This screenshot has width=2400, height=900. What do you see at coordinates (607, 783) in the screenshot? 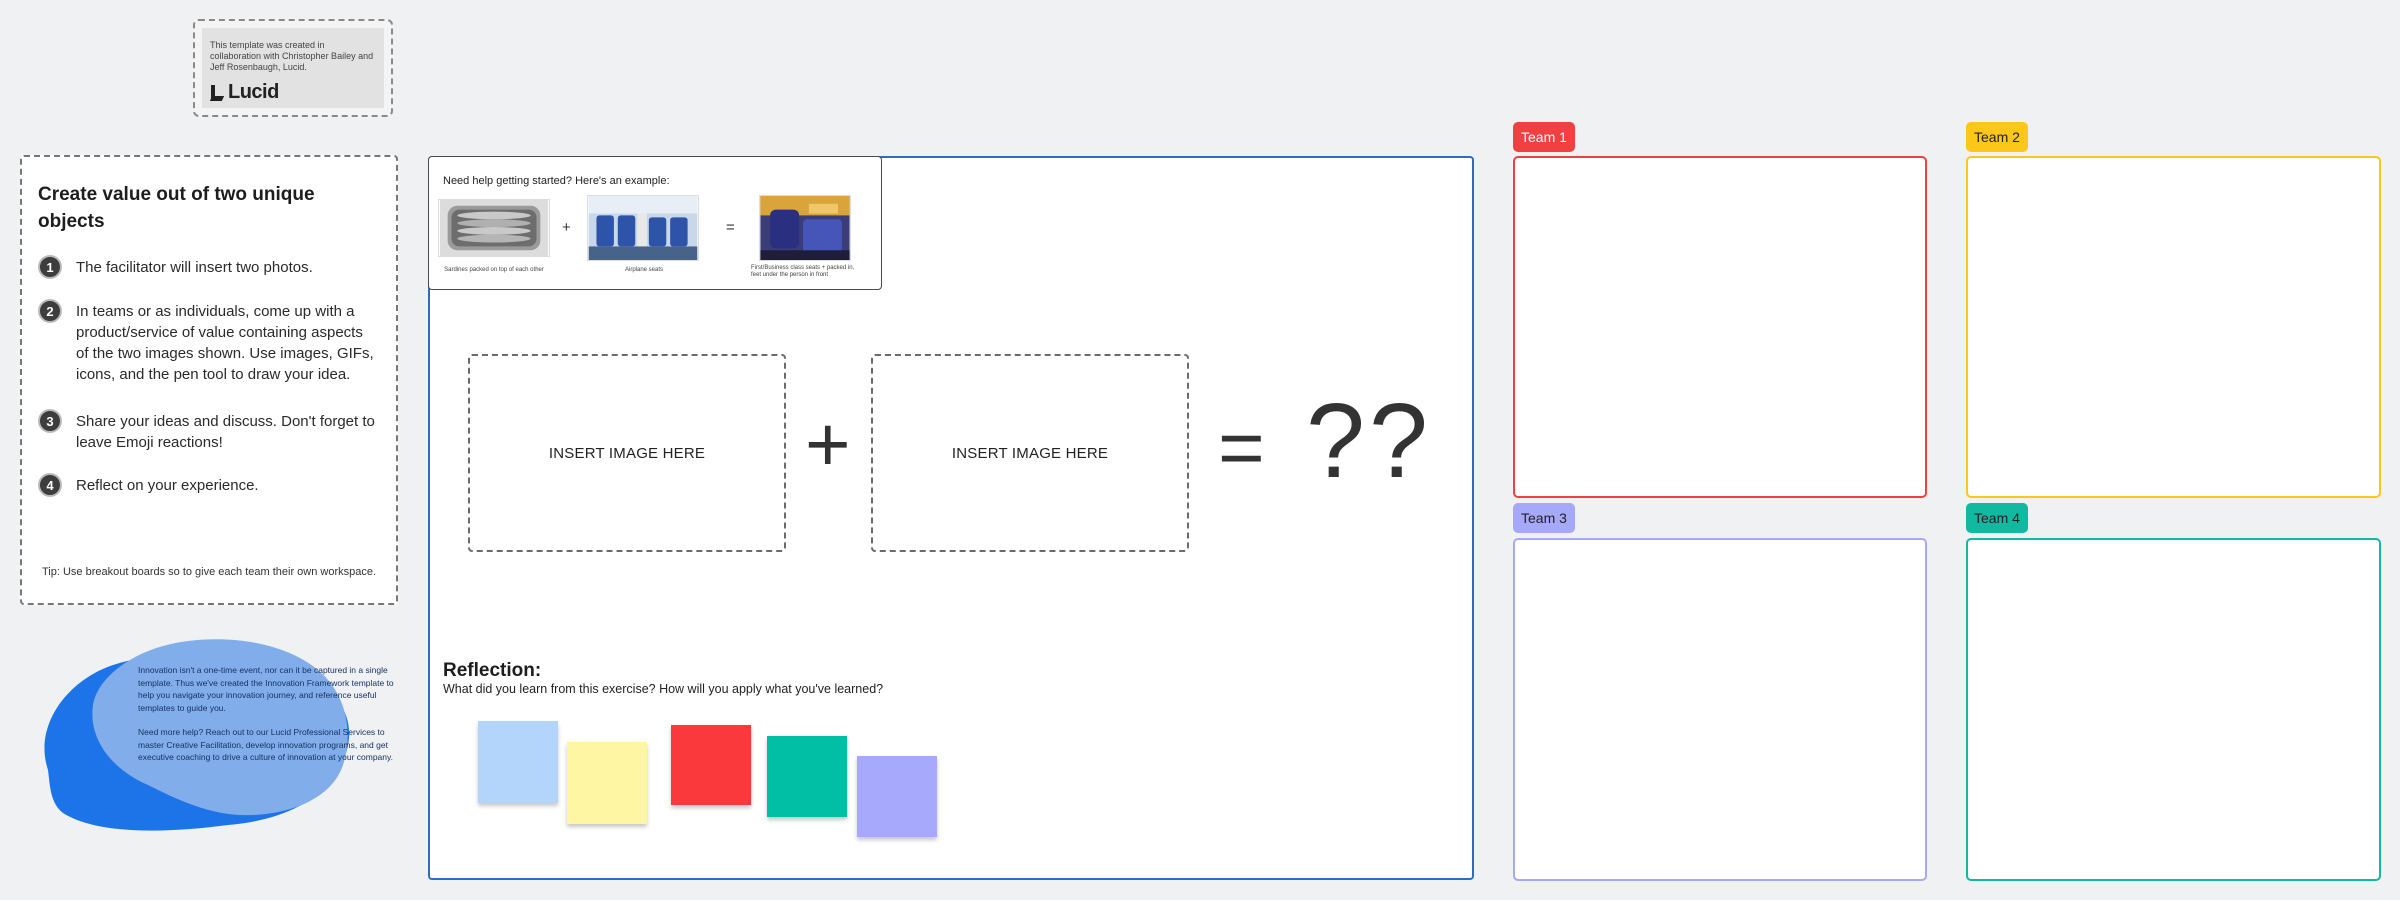
I see `sticky-note-yellow` at bounding box center [607, 783].